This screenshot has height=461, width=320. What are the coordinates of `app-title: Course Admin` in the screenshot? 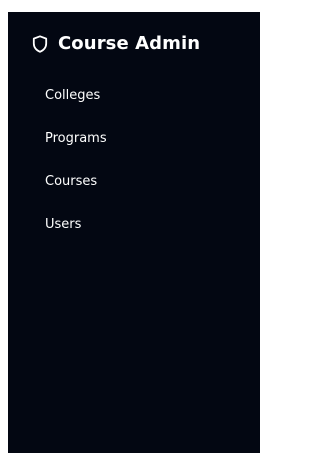 It's located at (129, 43).